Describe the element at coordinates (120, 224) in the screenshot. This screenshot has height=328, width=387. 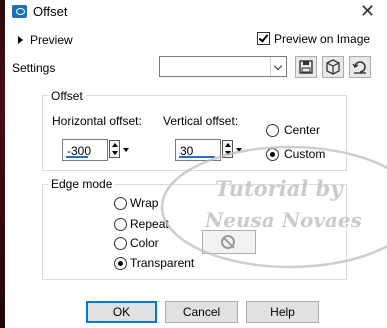
I see `edge-repeat-radio` at that location.